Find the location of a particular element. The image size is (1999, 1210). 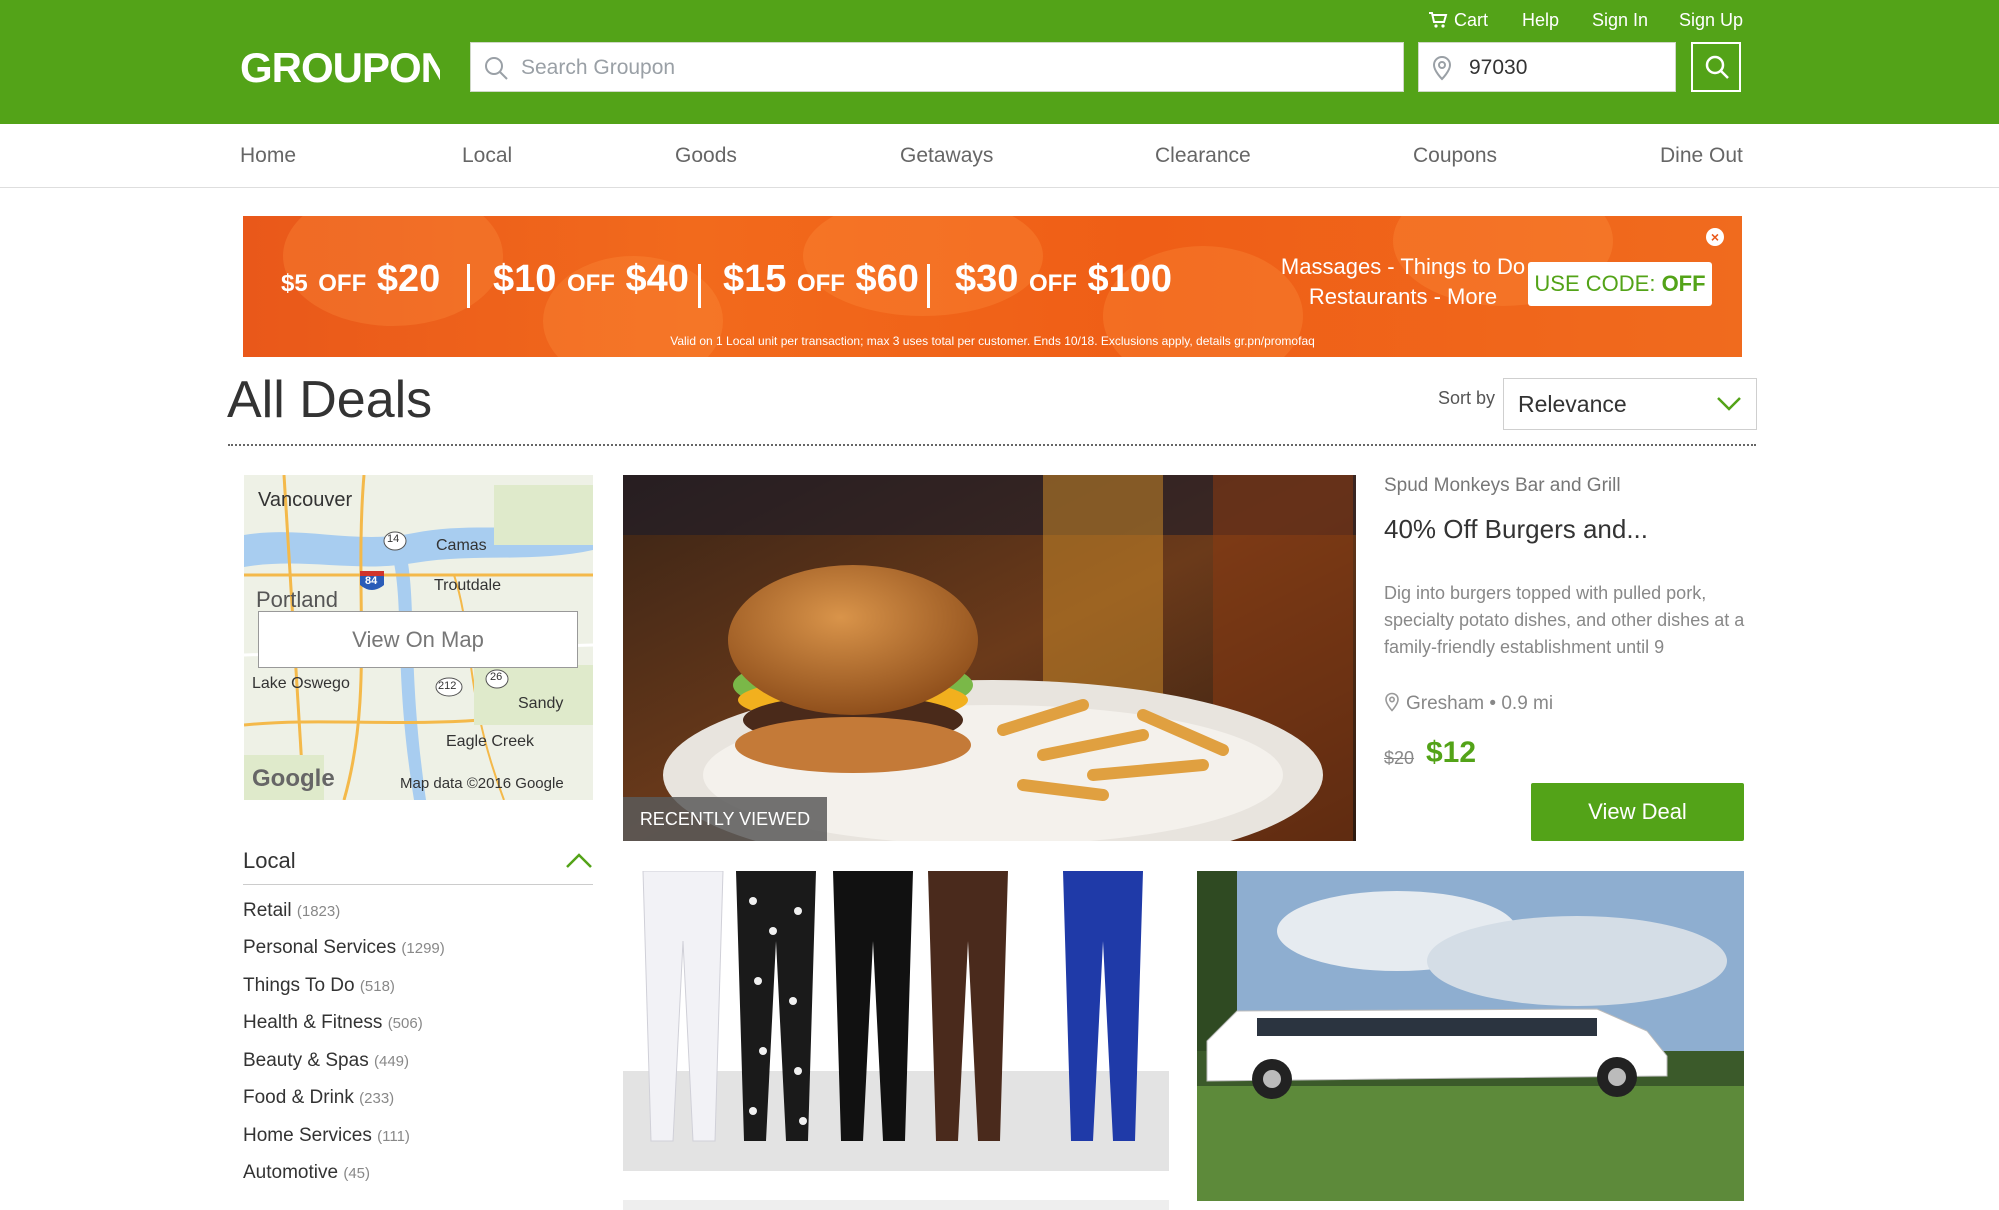

sort-dropdown: Relevance is located at coordinates (1630, 404).